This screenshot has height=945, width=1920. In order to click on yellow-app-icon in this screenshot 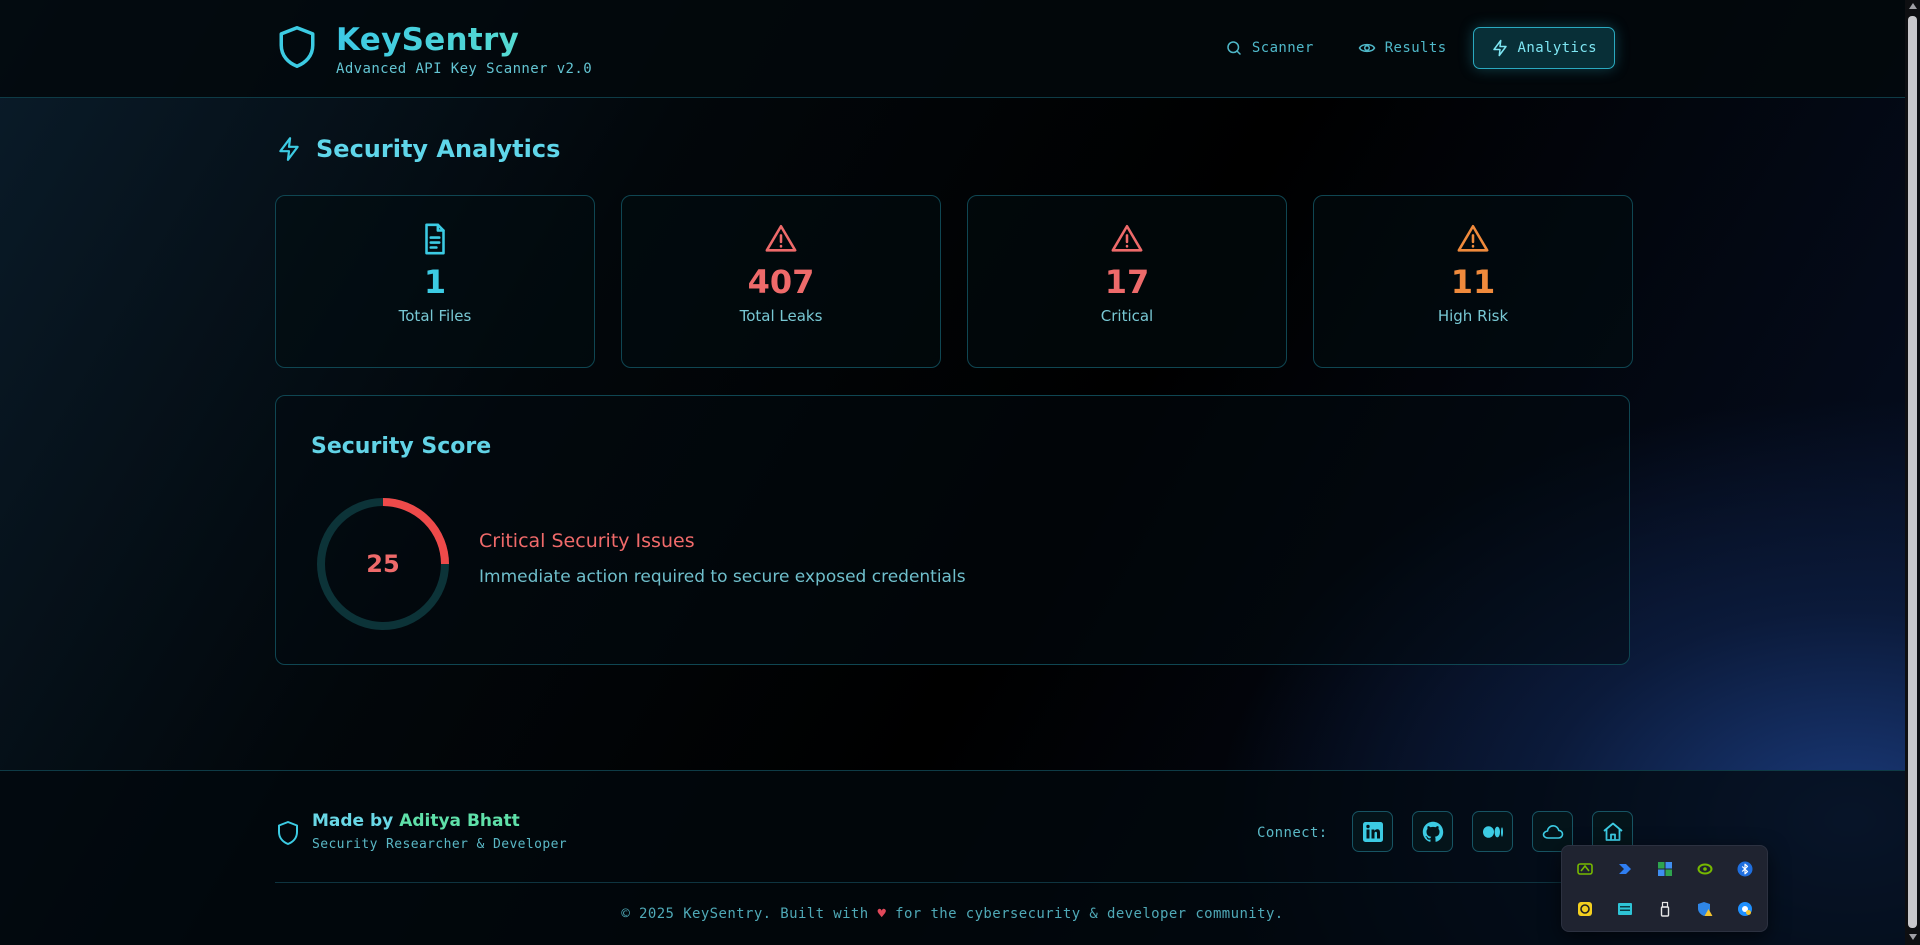, I will do `click(1585, 909)`.